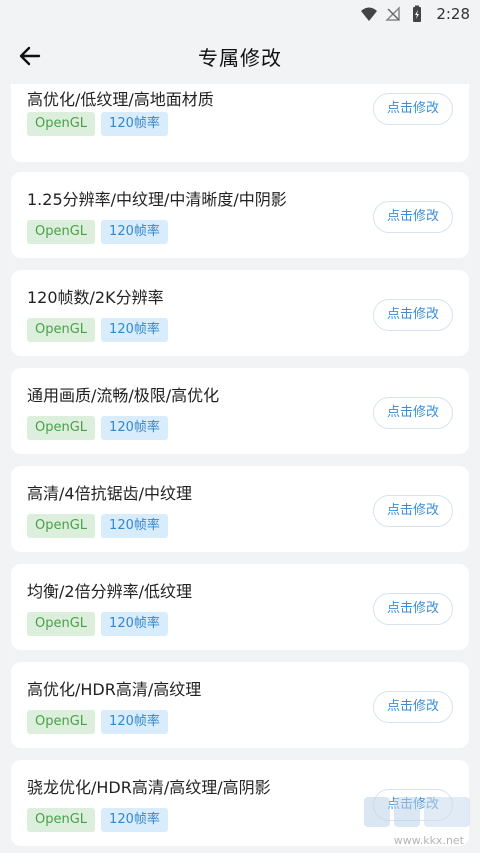 Image resolution: width=480 pixels, height=853 pixels. What do you see at coordinates (114, 689) in the screenshot?
I see `preset-title: 高优化/HDR高清/高纹理` at bounding box center [114, 689].